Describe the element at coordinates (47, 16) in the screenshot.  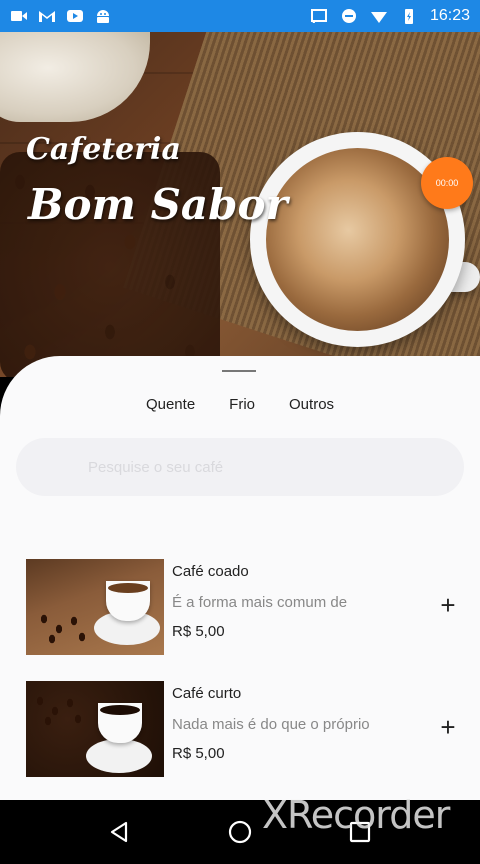
I see `gmail-icon` at that location.